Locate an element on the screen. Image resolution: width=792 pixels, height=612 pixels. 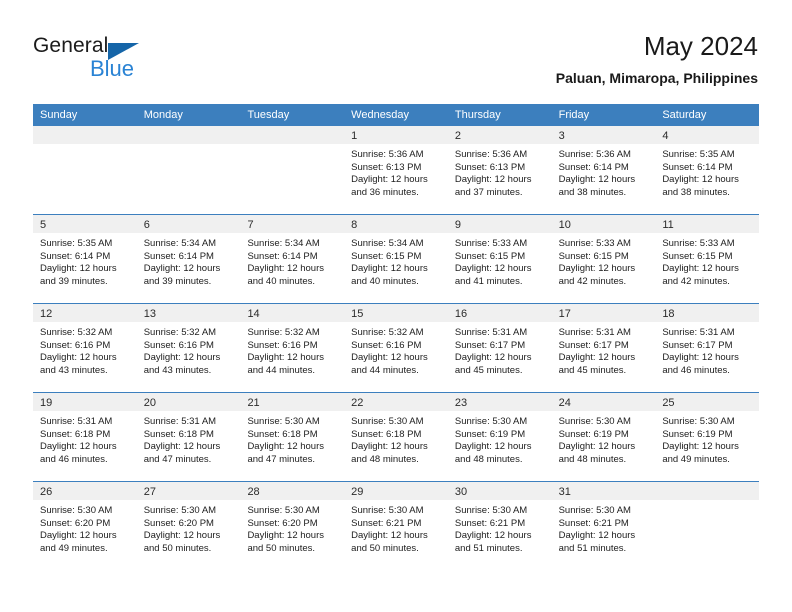
day-number-band: 31 is located at coordinates (603, 491).